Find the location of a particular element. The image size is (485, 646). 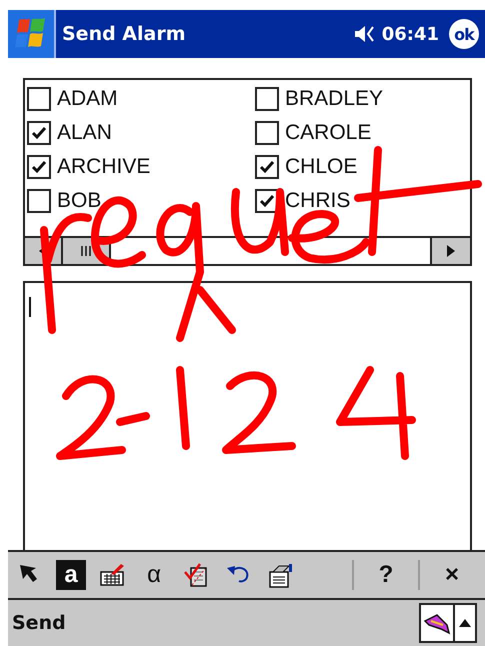

checklist-icon is located at coordinates (196, 575).